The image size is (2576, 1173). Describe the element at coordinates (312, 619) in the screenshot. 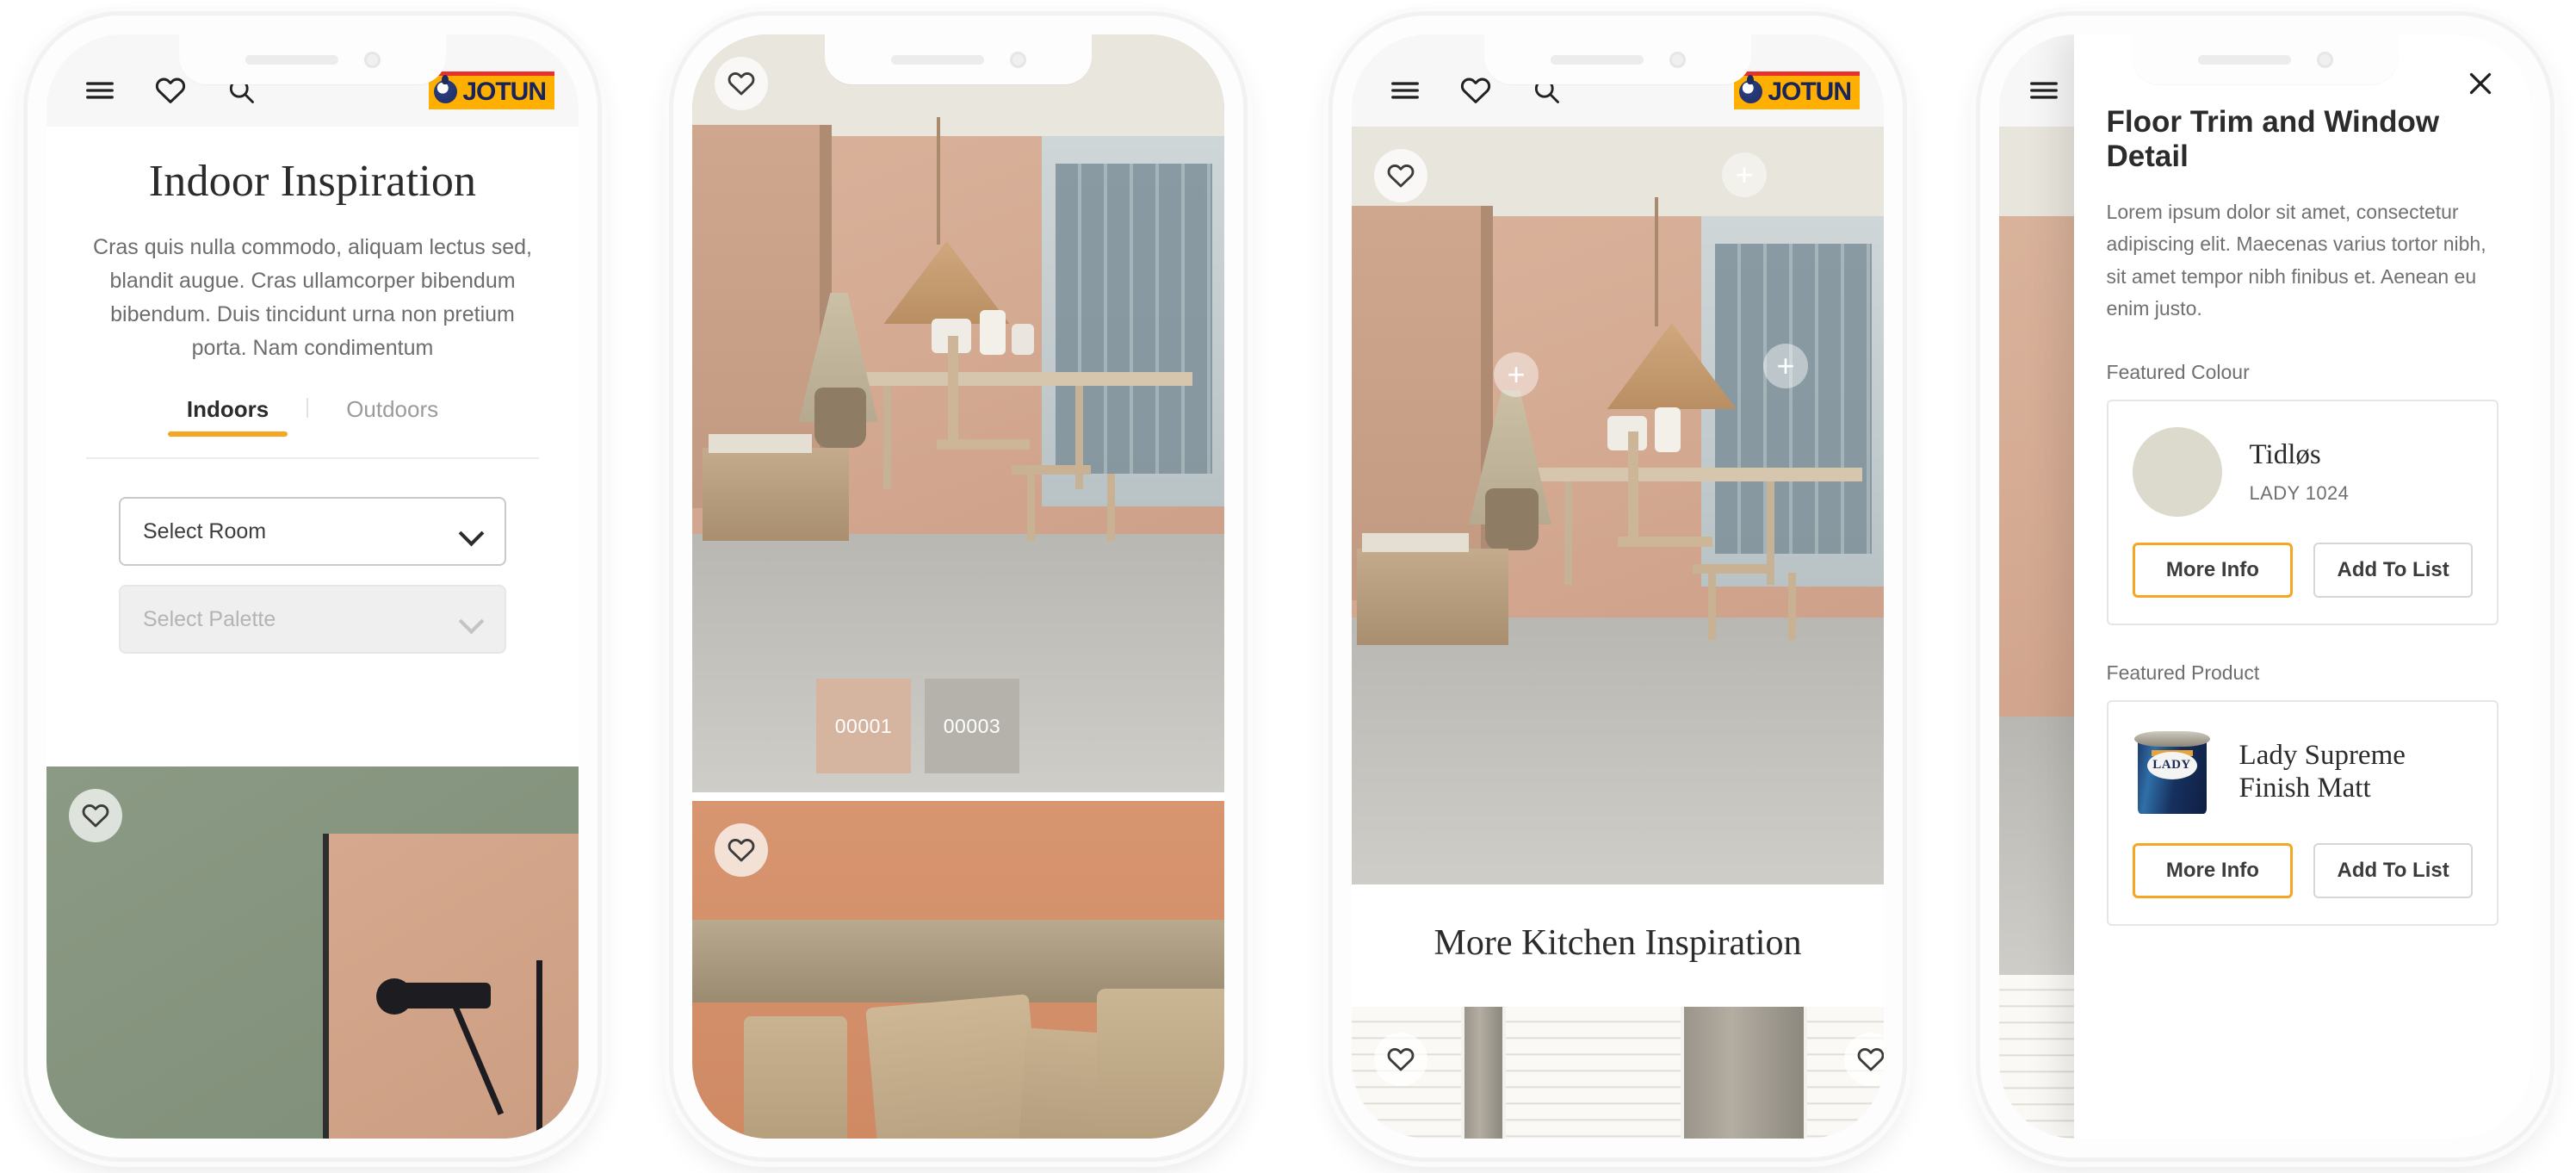

I see `select-palette: Select Palette` at that location.